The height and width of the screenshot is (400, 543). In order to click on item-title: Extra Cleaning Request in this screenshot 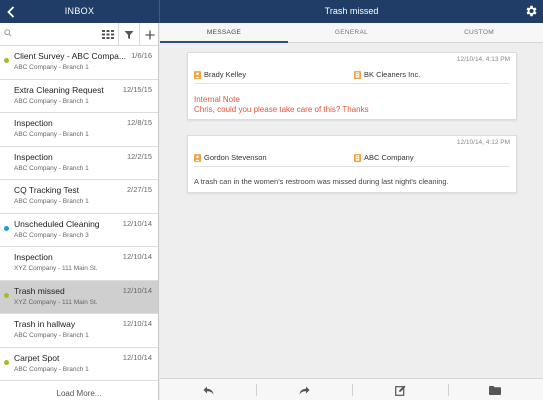, I will do `click(59, 89)`.